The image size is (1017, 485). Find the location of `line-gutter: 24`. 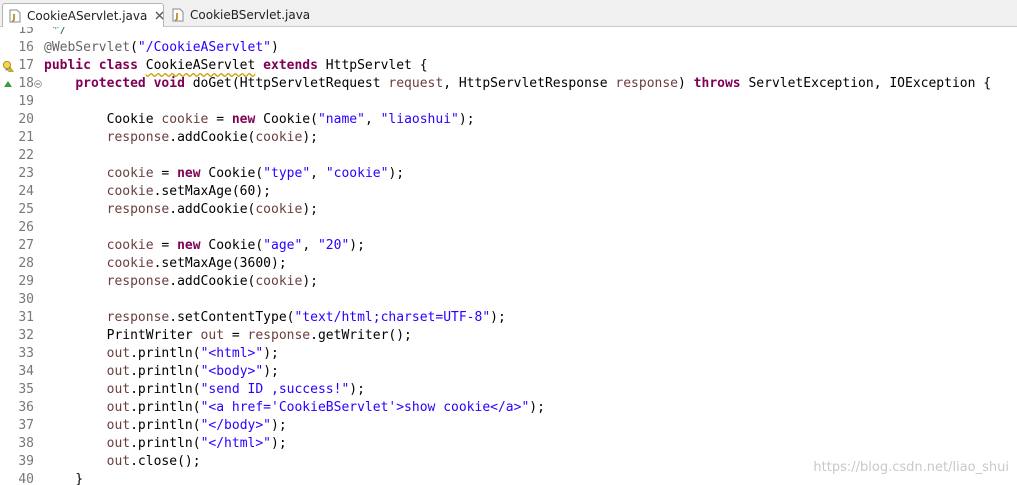

line-gutter: 24 is located at coordinates (20, 192).